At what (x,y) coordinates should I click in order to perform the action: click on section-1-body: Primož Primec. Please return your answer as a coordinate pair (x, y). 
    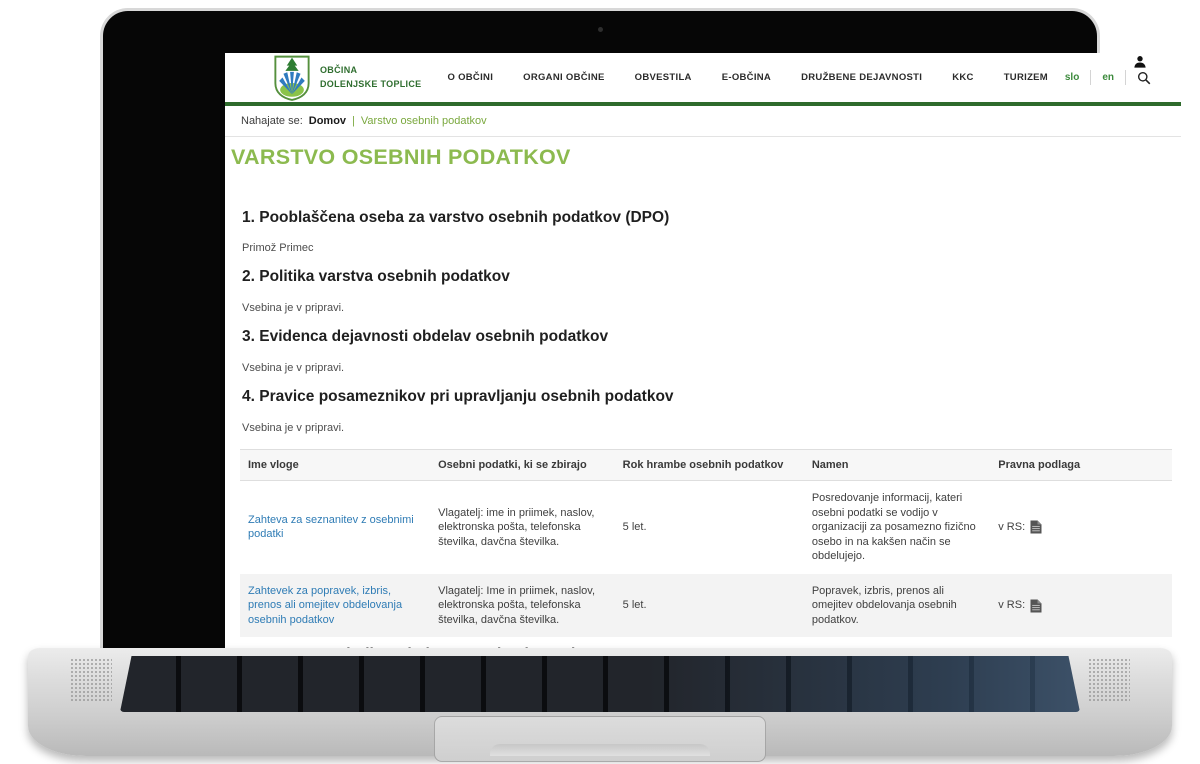
    Looking at the image, I should click on (278, 248).